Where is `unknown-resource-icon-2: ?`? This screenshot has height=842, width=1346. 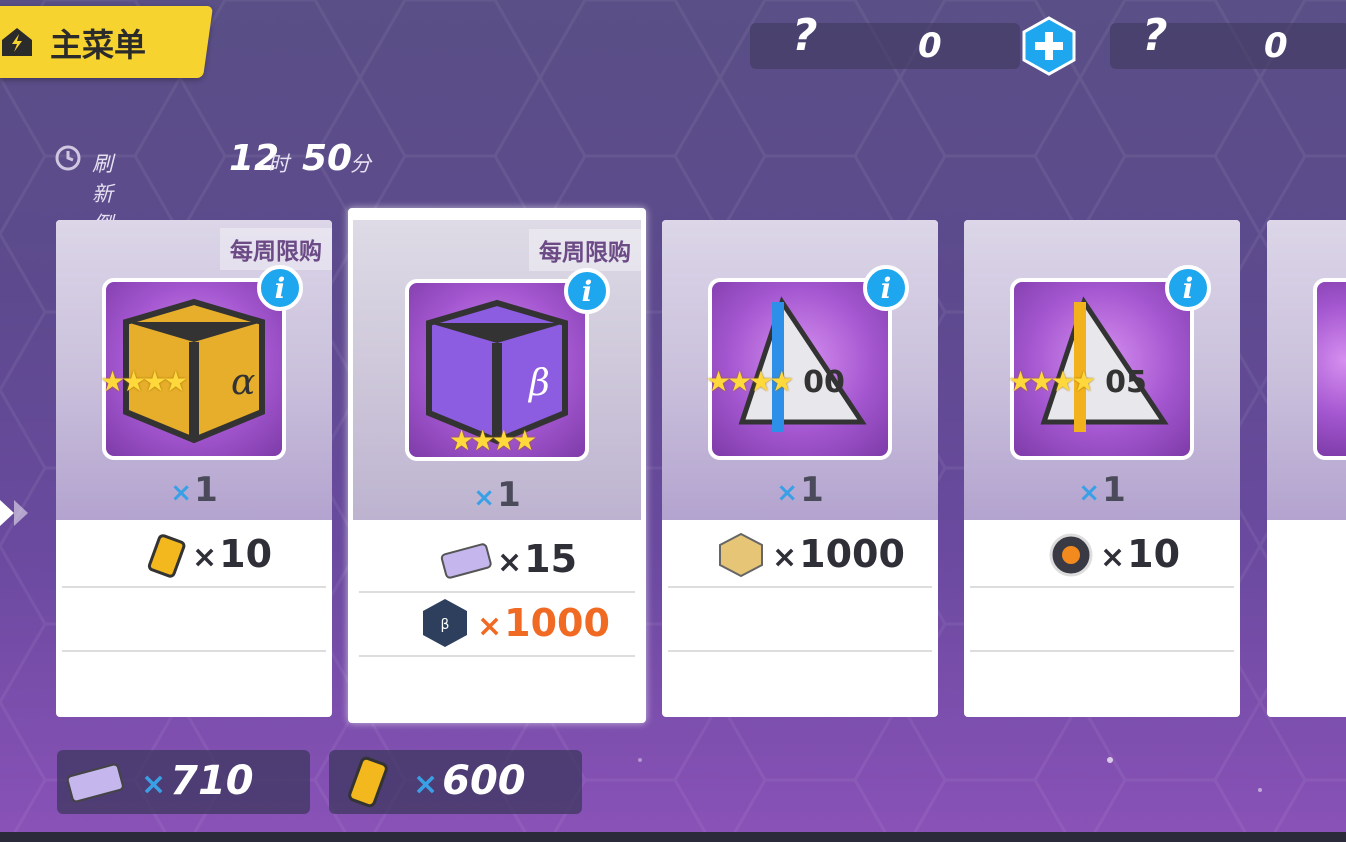 unknown-resource-icon-2: ? is located at coordinates (1155, 35).